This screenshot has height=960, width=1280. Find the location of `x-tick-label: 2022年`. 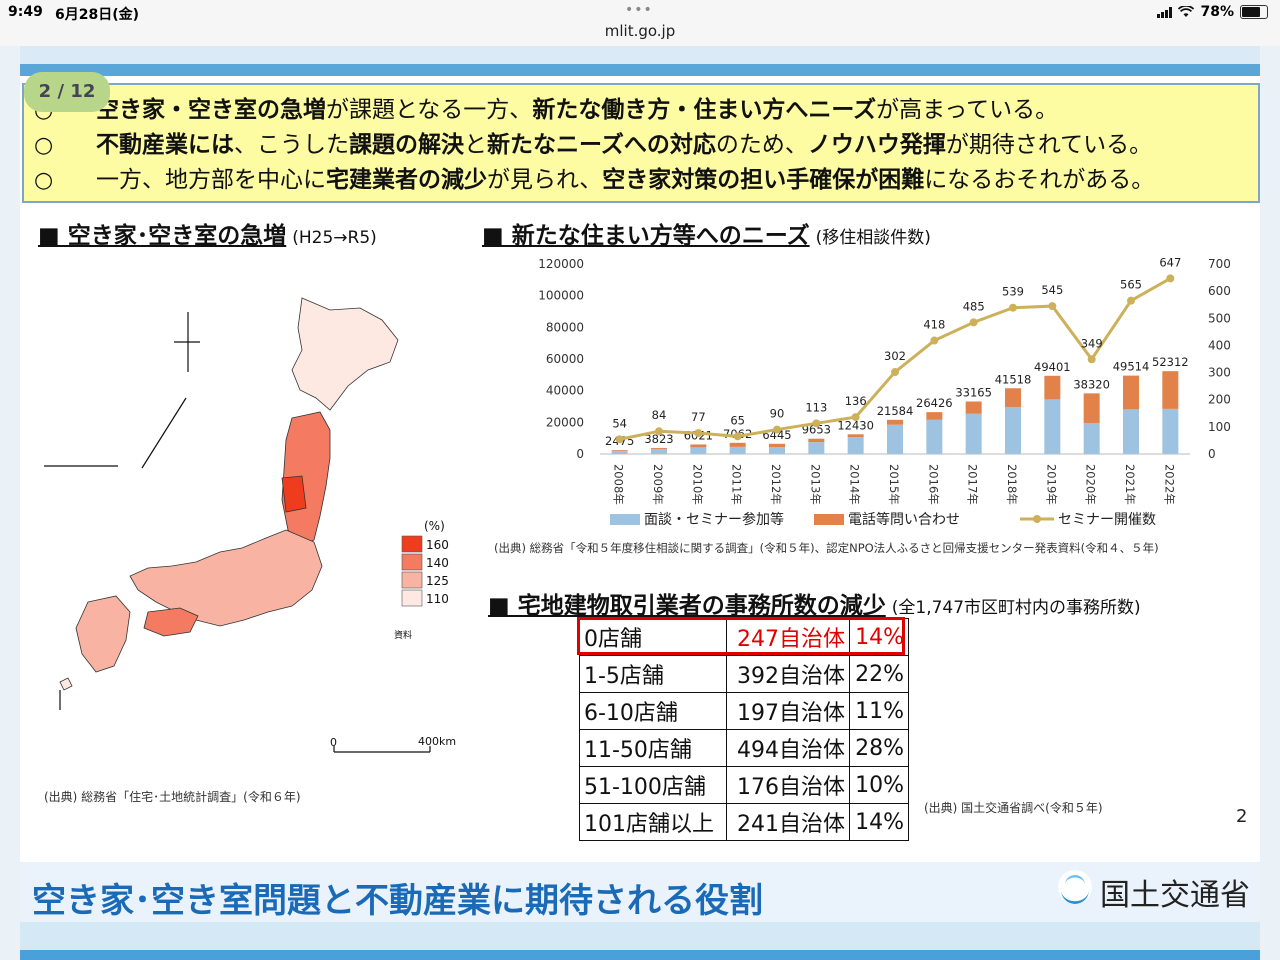

x-tick-label: 2022年 is located at coordinates (1169, 484).